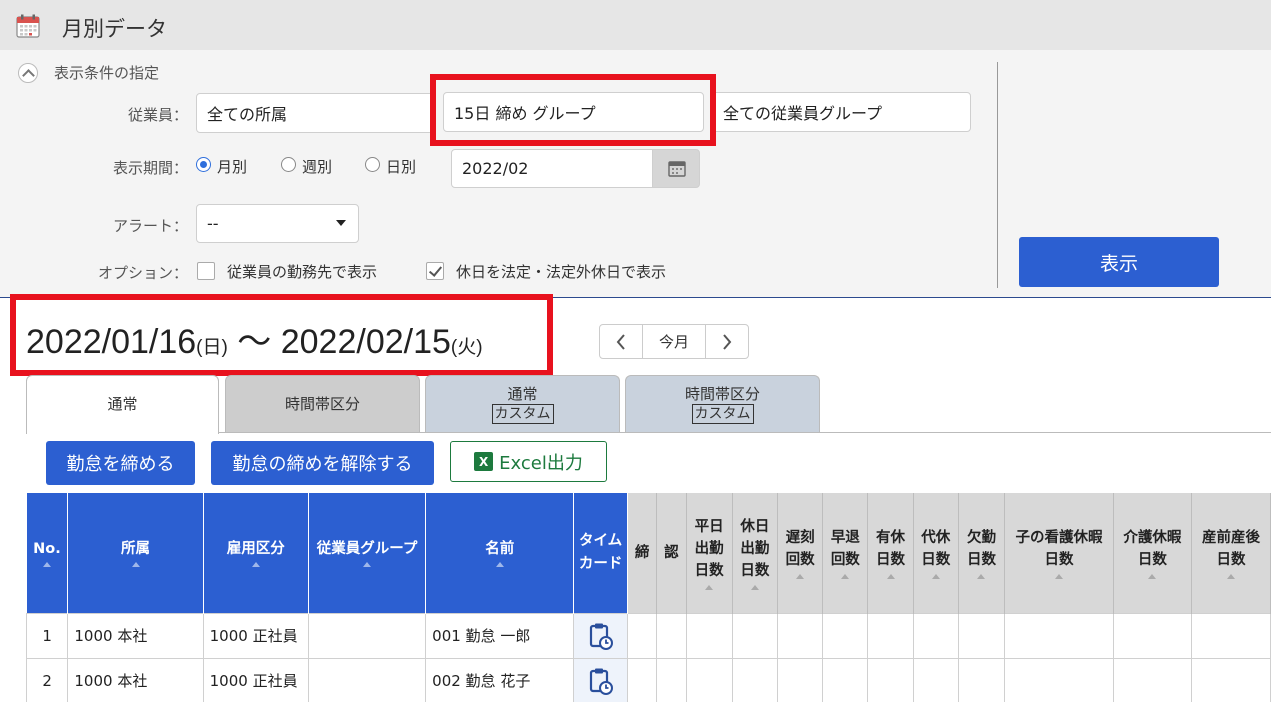 The width and height of the screenshot is (1271, 702). Describe the element at coordinates (561, 272) in the screenshot. I see `option2-label: 休日を法定・法定外休日で表示` at that location.